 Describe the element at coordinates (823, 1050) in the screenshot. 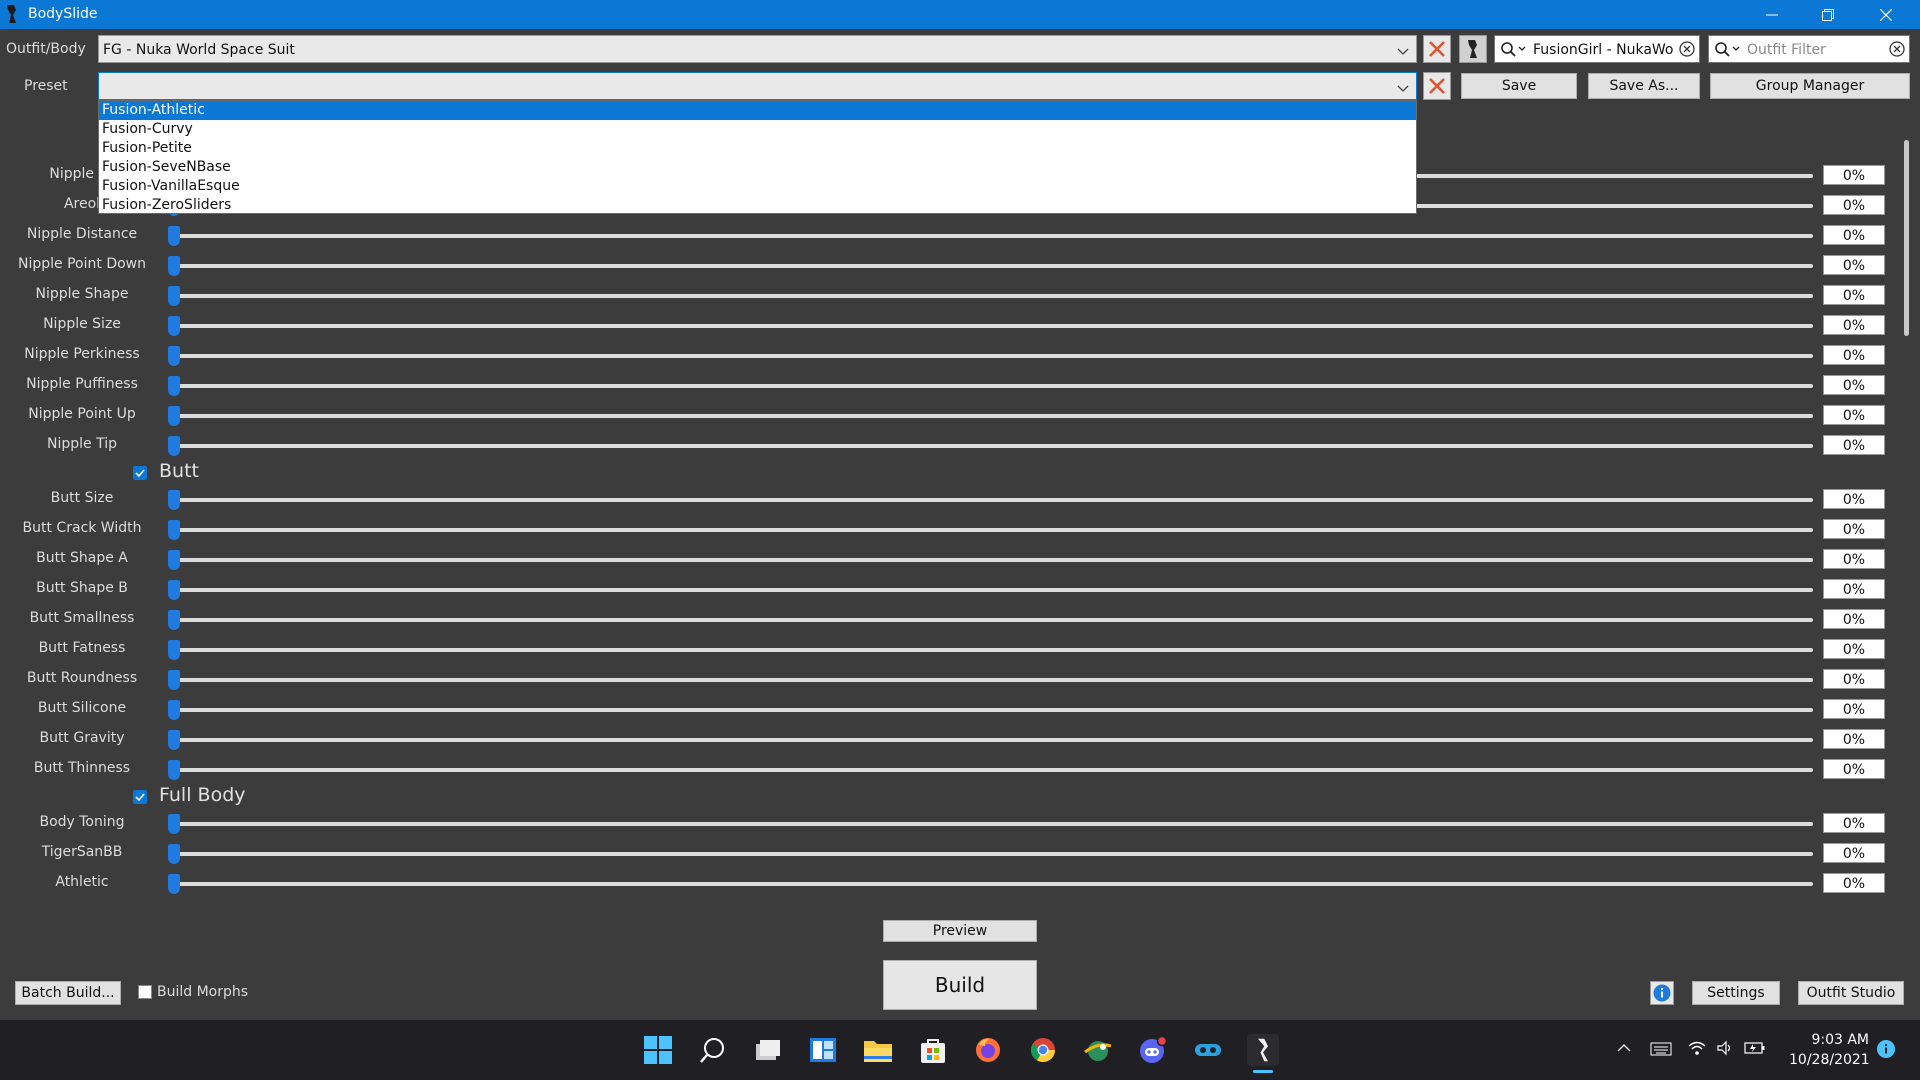

I see `widgets-button` at that location.